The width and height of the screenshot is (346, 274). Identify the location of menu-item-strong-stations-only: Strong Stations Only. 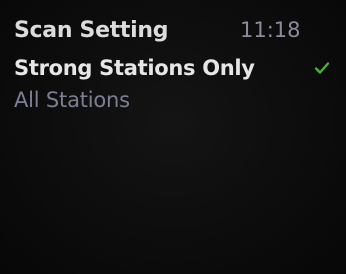
(173, 68).